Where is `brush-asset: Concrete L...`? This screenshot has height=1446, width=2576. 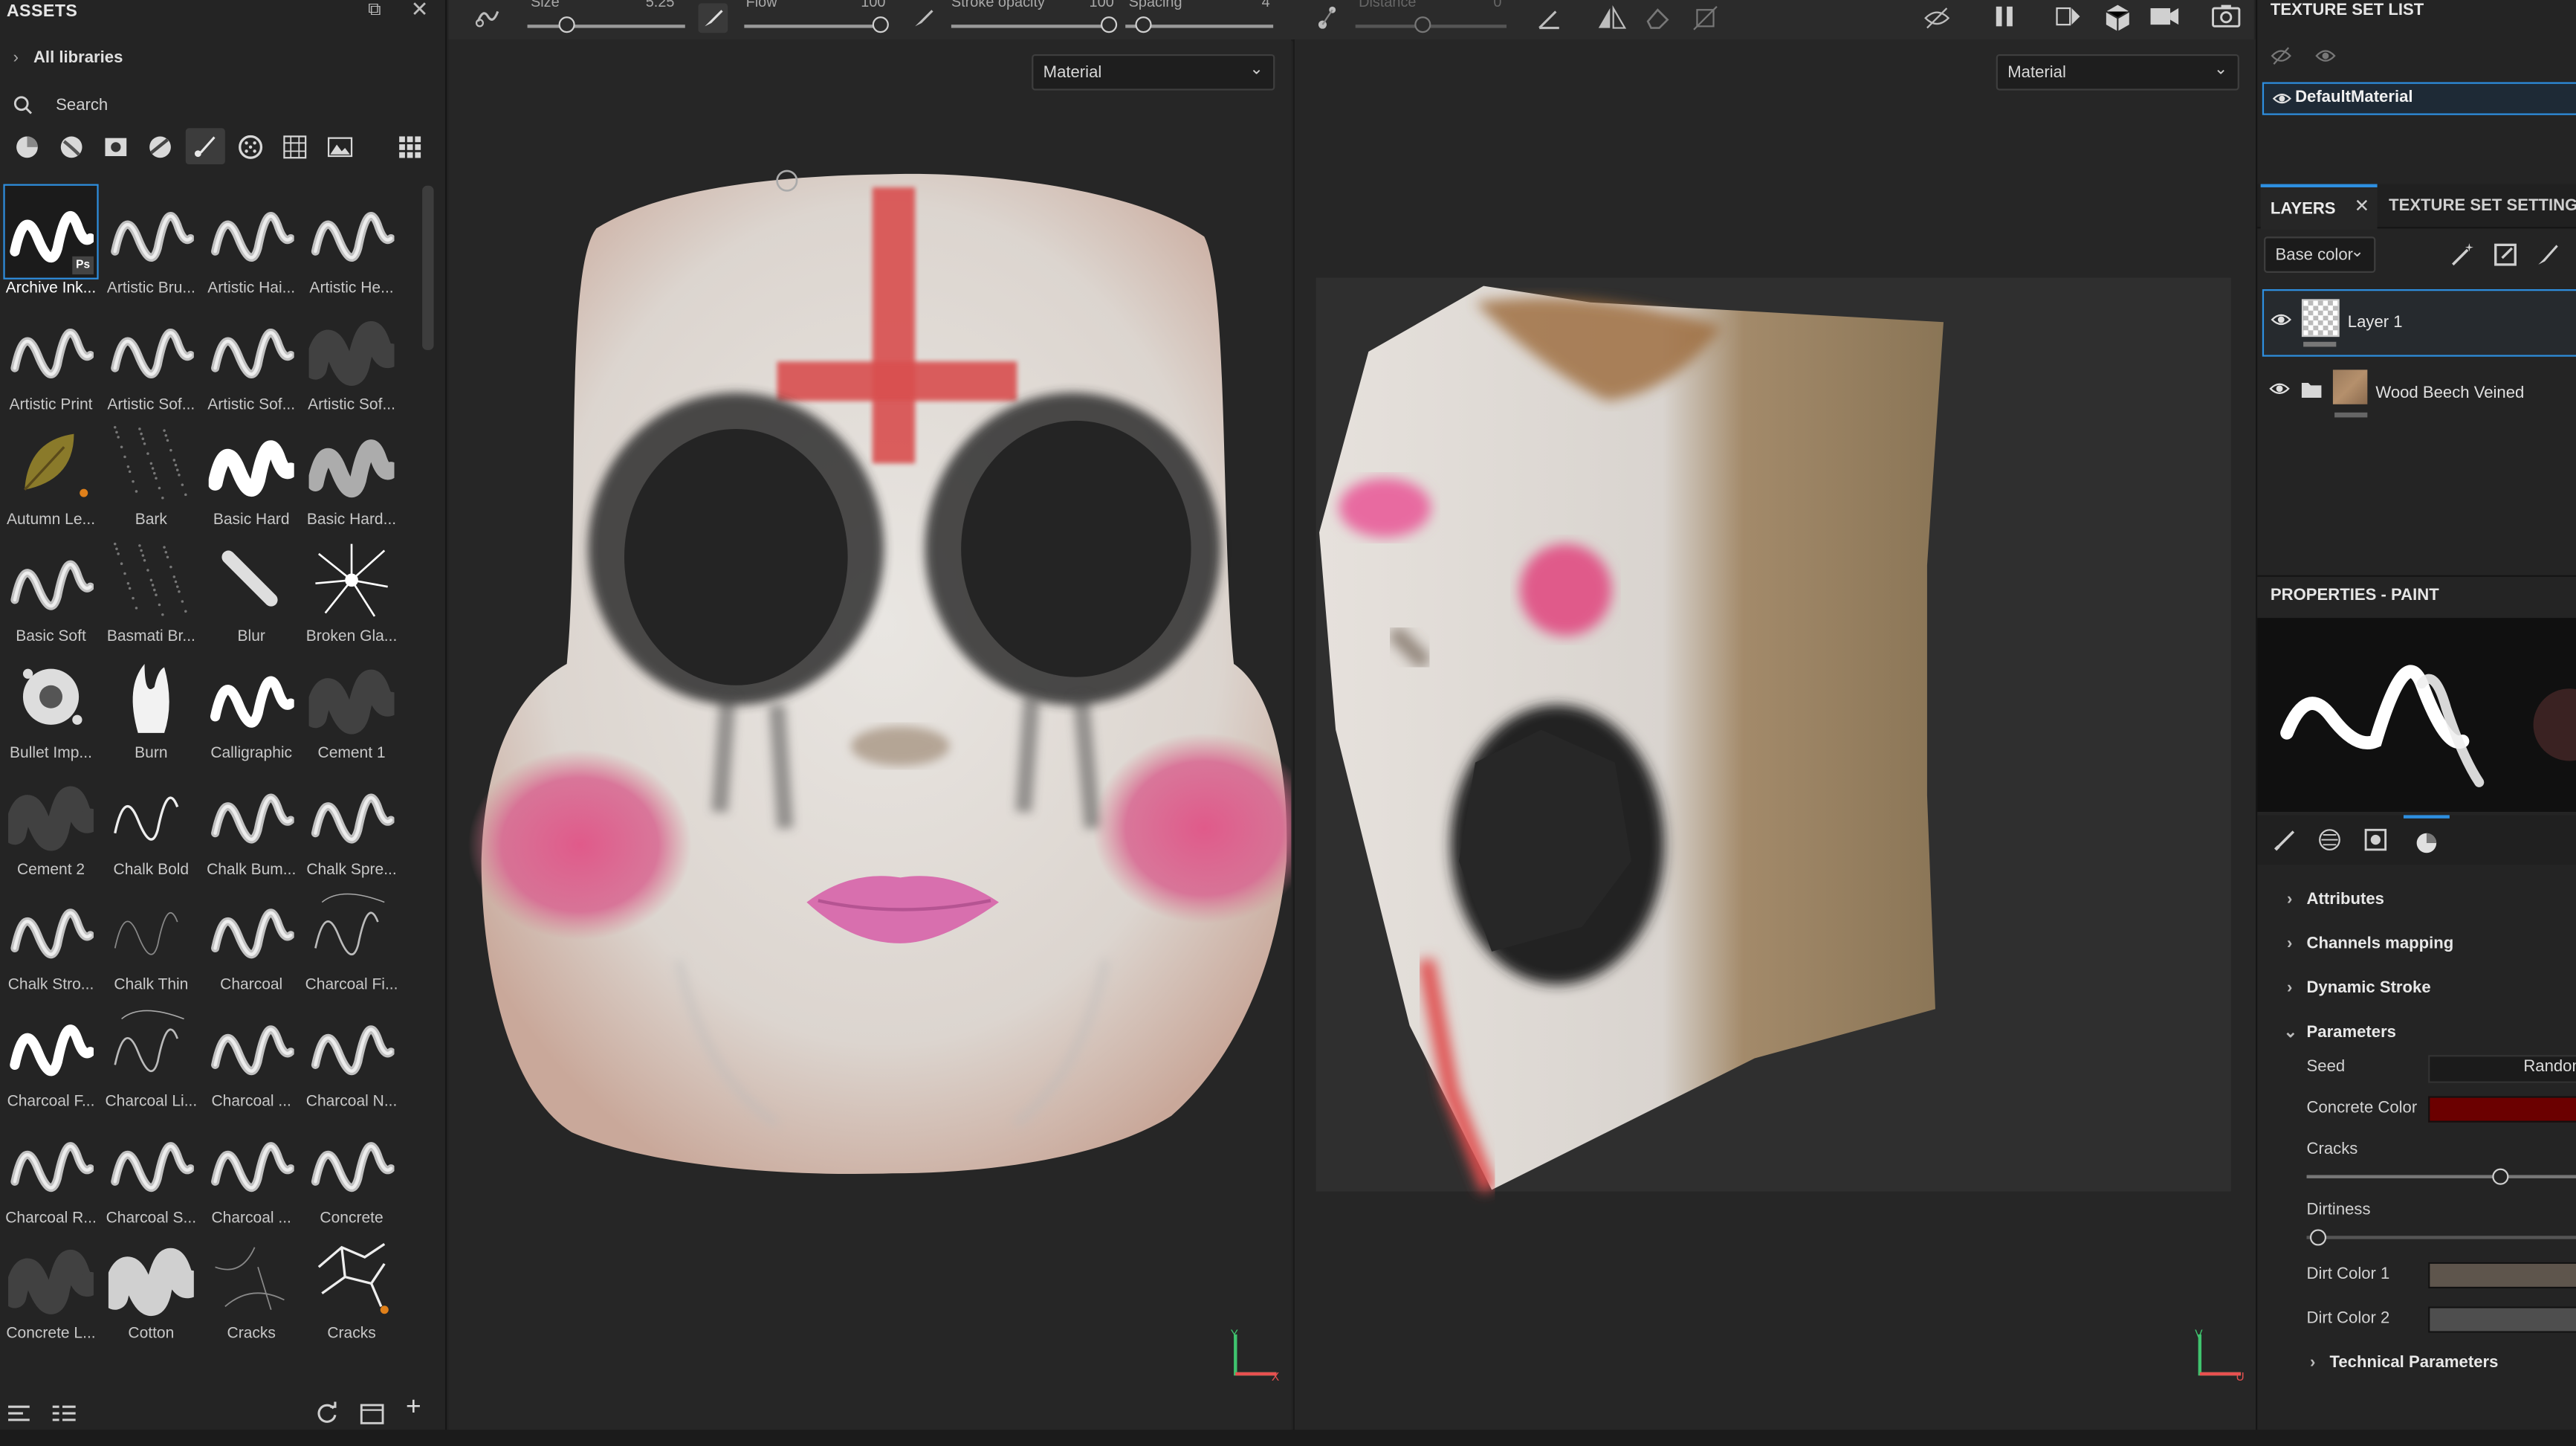
brush-asset: Concrete L... is located at coordinates (51, 1285).